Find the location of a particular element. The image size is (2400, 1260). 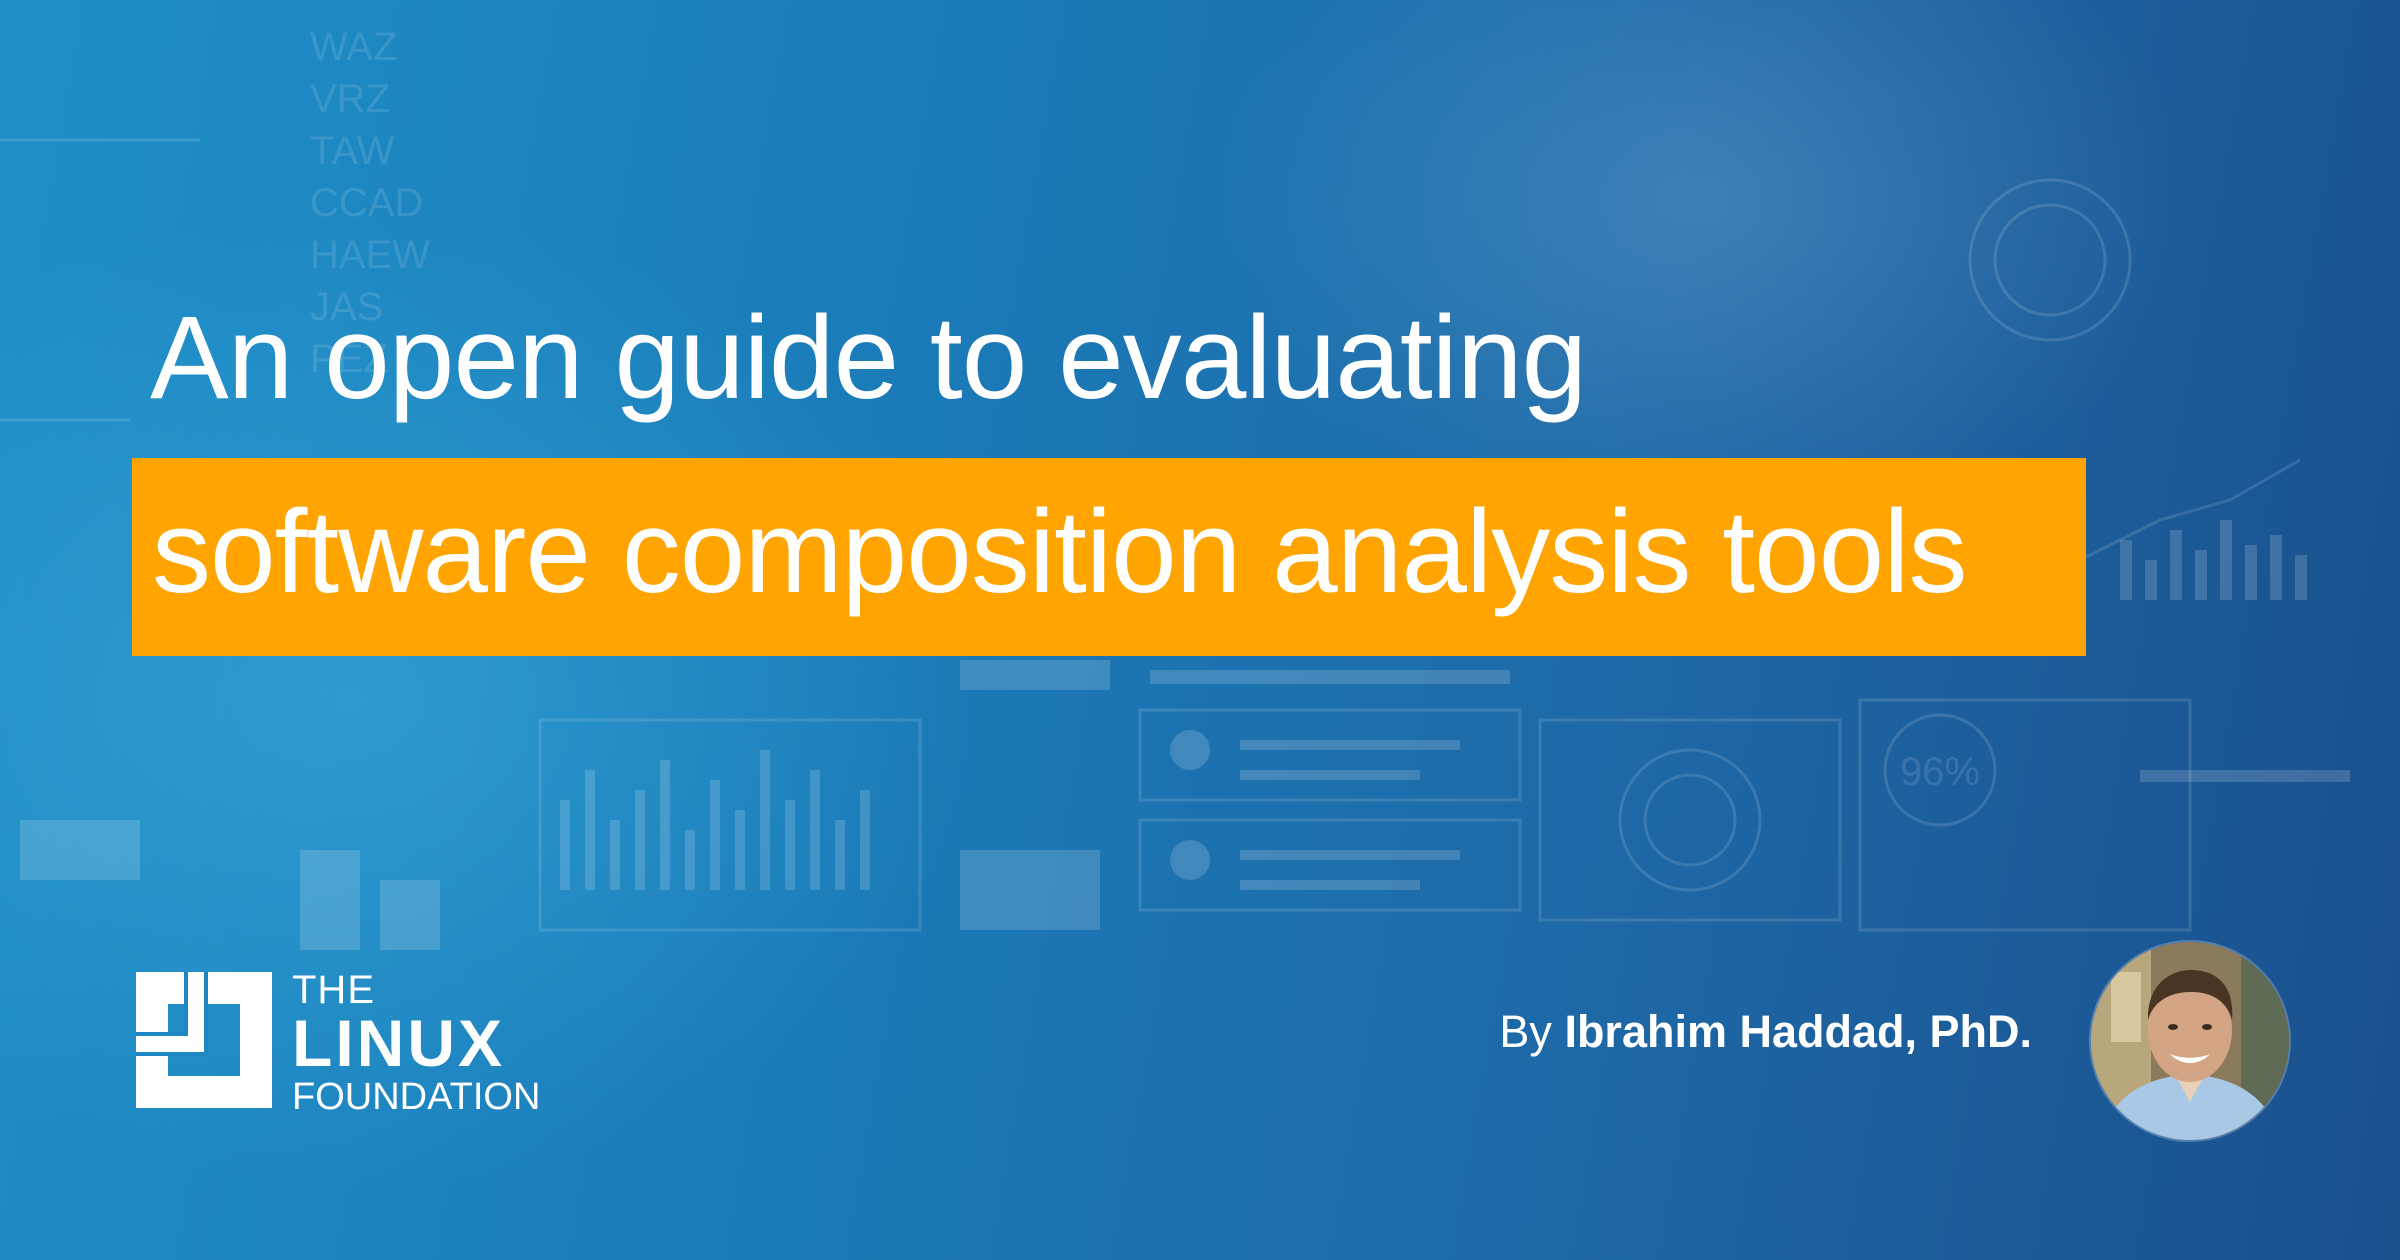

headline-line-1: An open guide to evaluating is located at coordinates (868, 358).